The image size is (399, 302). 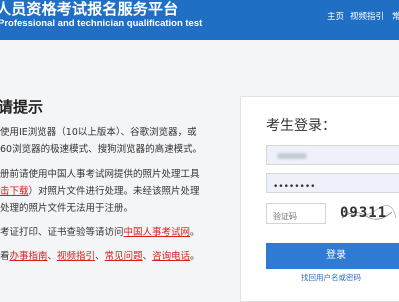 I want to click on cpta-link: 中国人事考试网, so click(x=157, y=232).